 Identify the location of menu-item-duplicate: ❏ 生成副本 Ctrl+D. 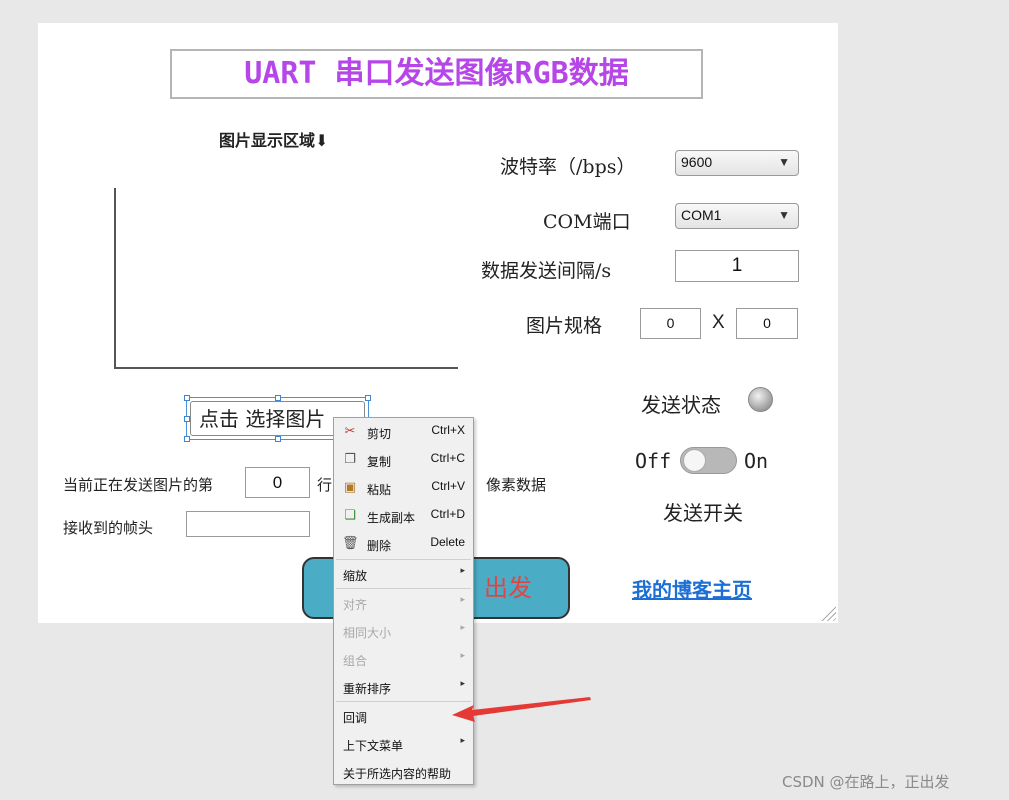
(403, 516).